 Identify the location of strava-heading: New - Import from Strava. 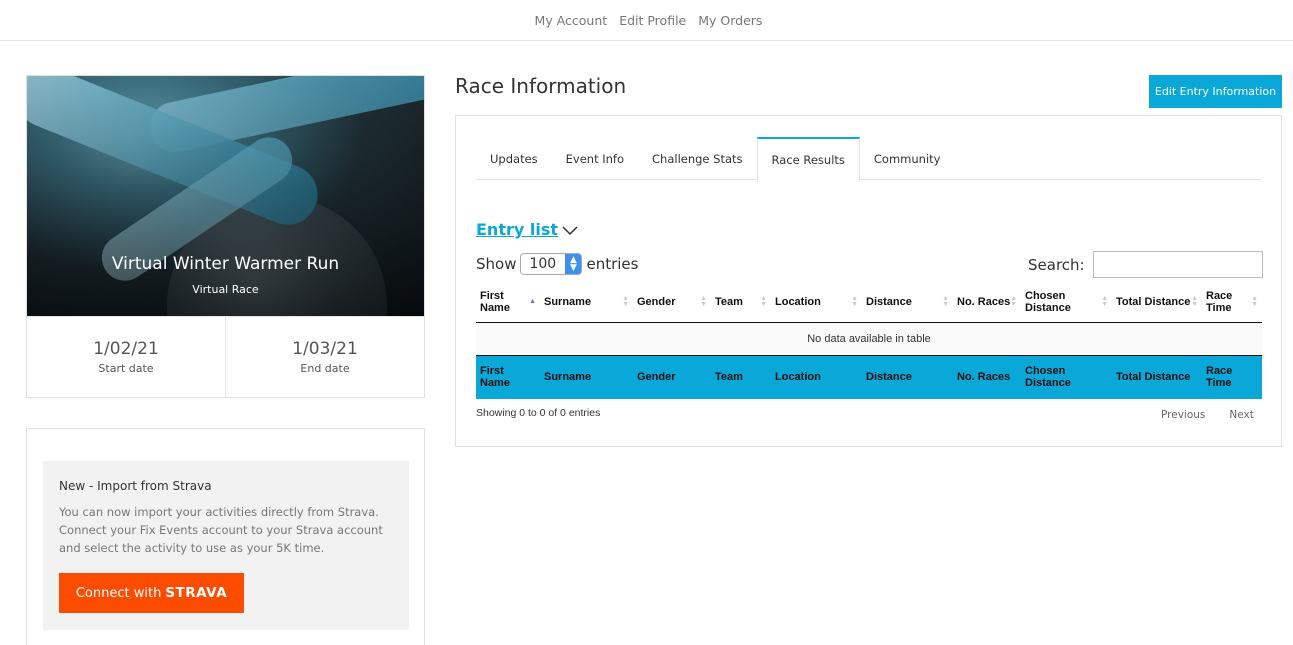
(135, 486).